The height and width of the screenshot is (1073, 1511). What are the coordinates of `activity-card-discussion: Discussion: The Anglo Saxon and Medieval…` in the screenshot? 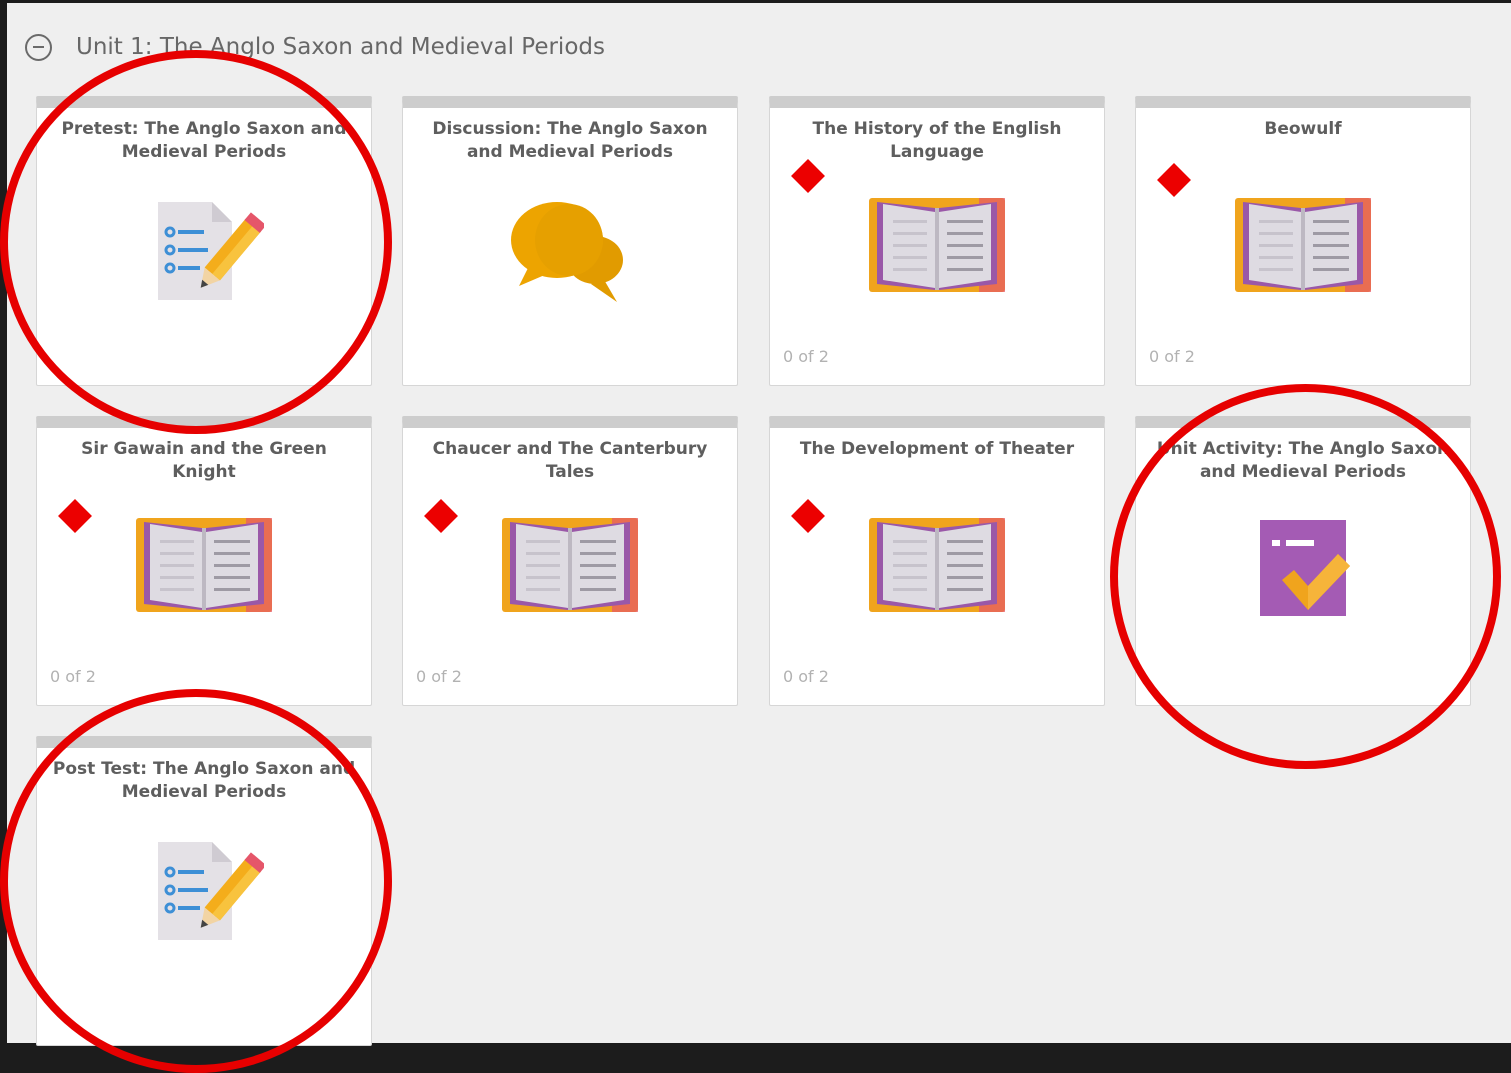 It's located at (570, 241).